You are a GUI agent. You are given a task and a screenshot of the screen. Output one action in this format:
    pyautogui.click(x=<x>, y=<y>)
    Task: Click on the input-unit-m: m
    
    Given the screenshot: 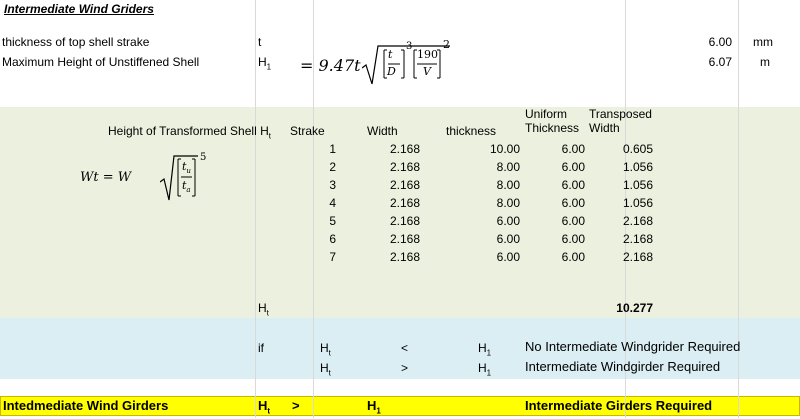 What is the action you would take?
    pyautogui.click(x=765, y=62)
    